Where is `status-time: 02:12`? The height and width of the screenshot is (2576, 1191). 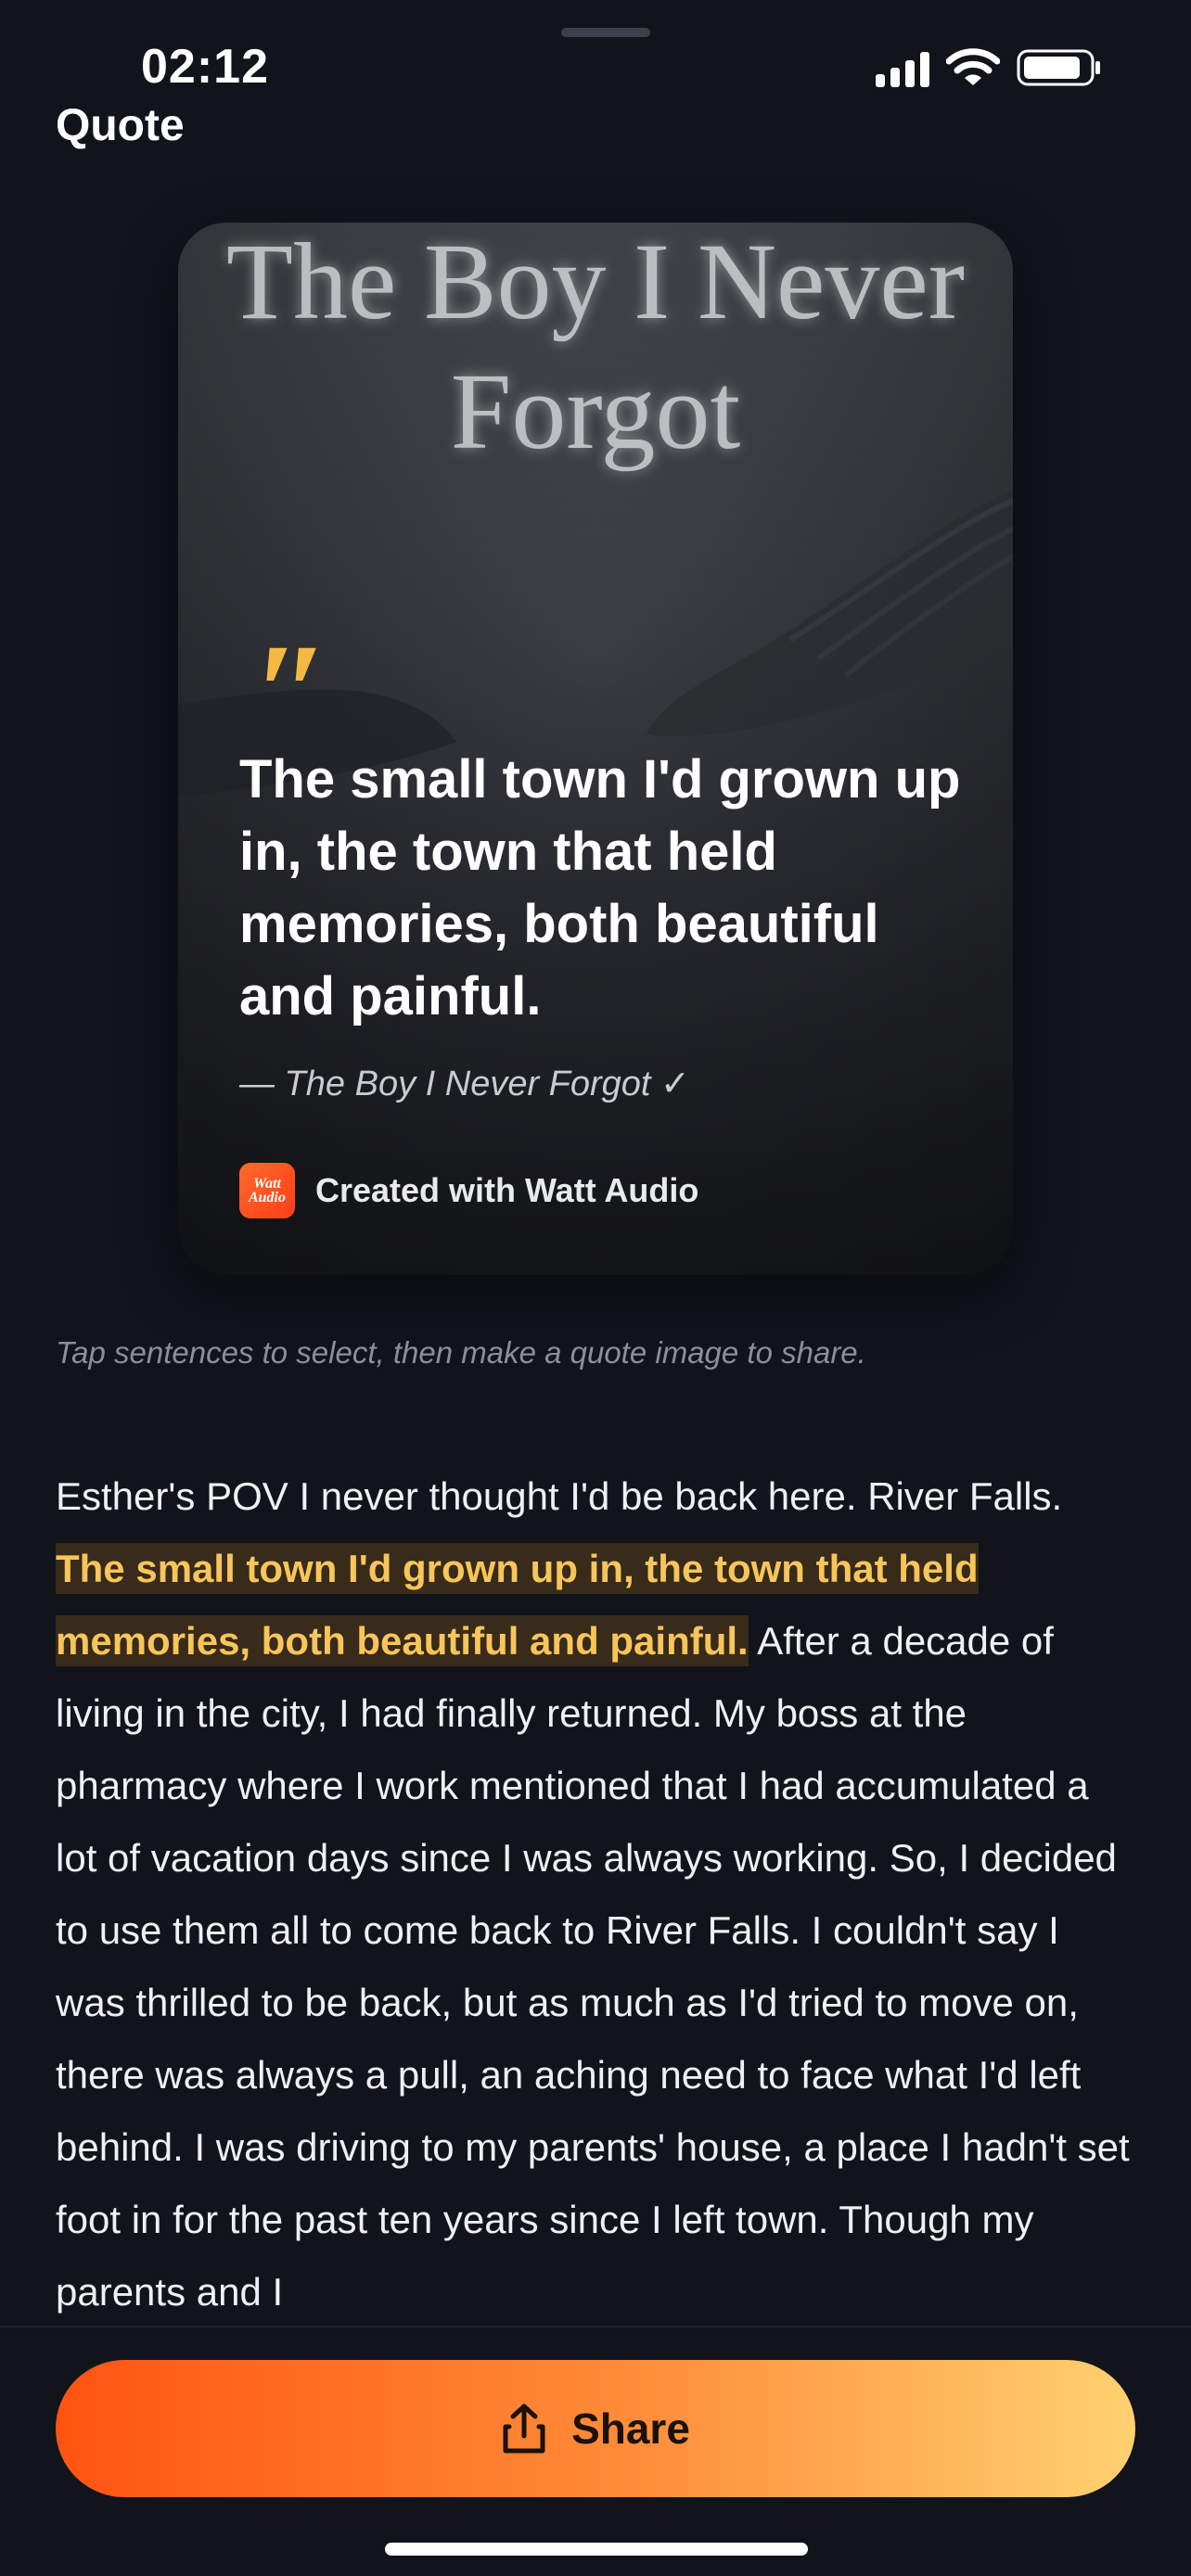 status-time: 02:12 is located at coordinates (205, 67).